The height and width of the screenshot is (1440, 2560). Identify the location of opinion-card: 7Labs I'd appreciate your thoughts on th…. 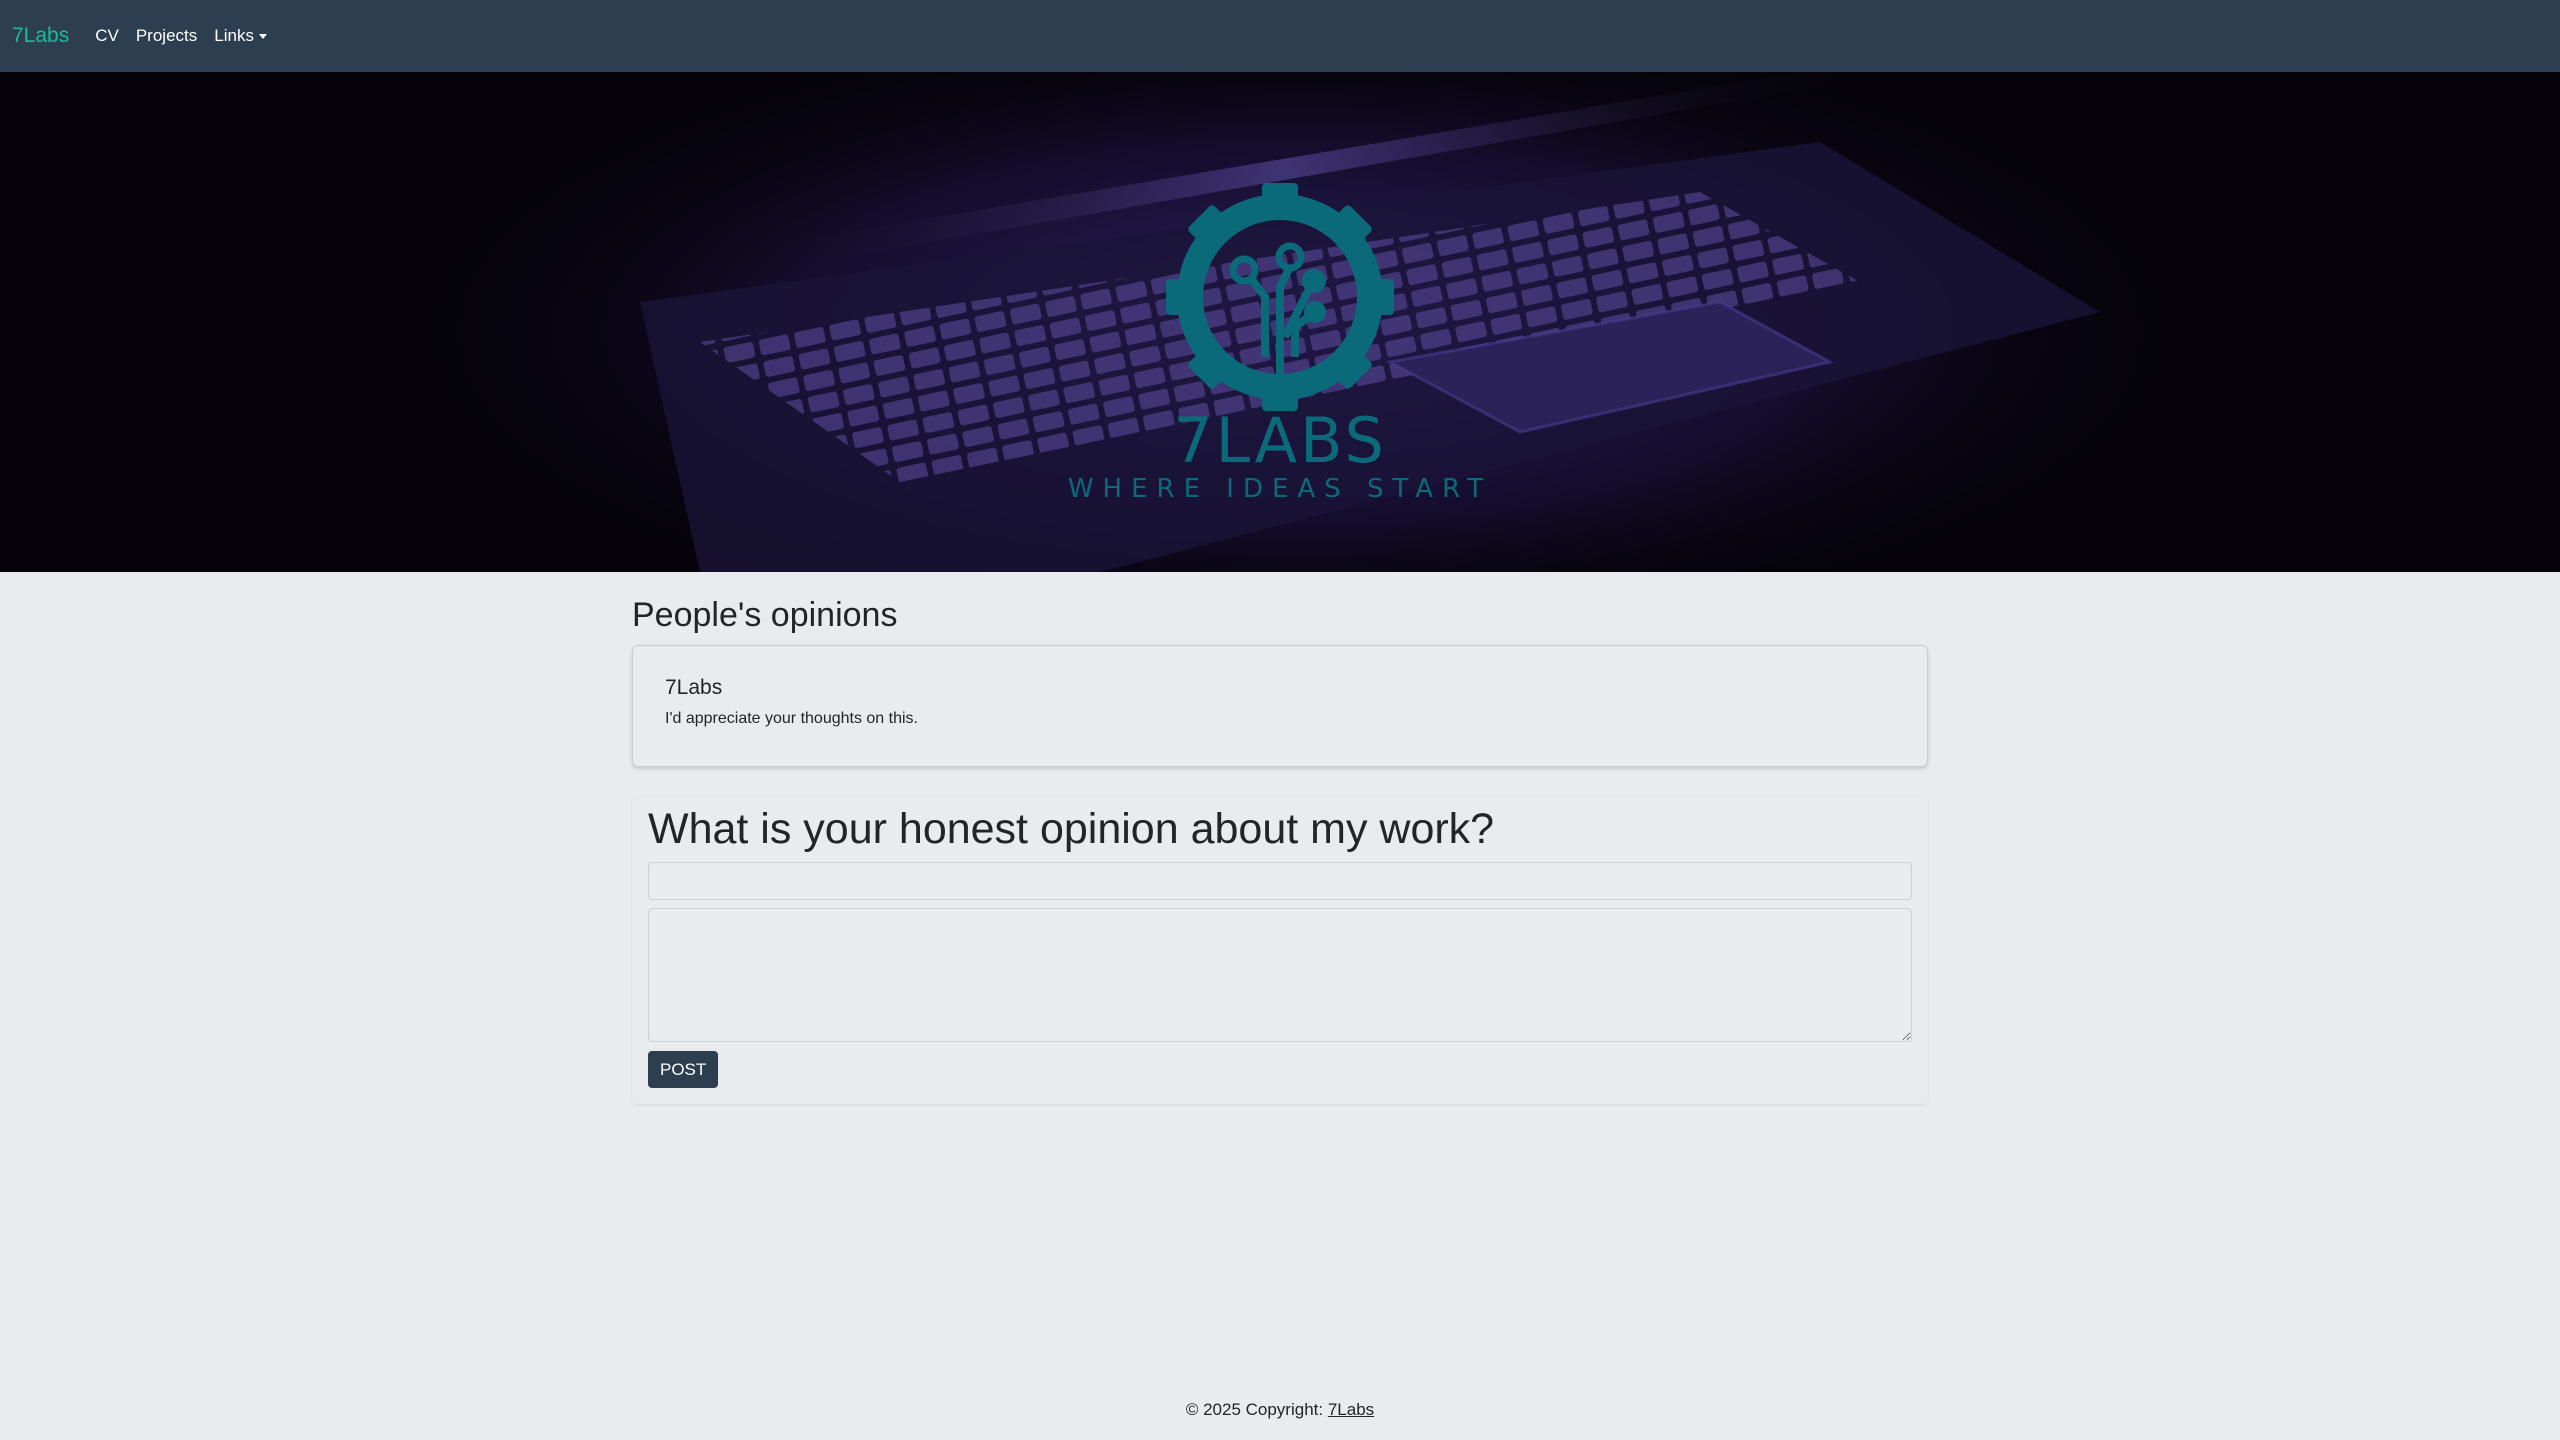
(1280, 706).